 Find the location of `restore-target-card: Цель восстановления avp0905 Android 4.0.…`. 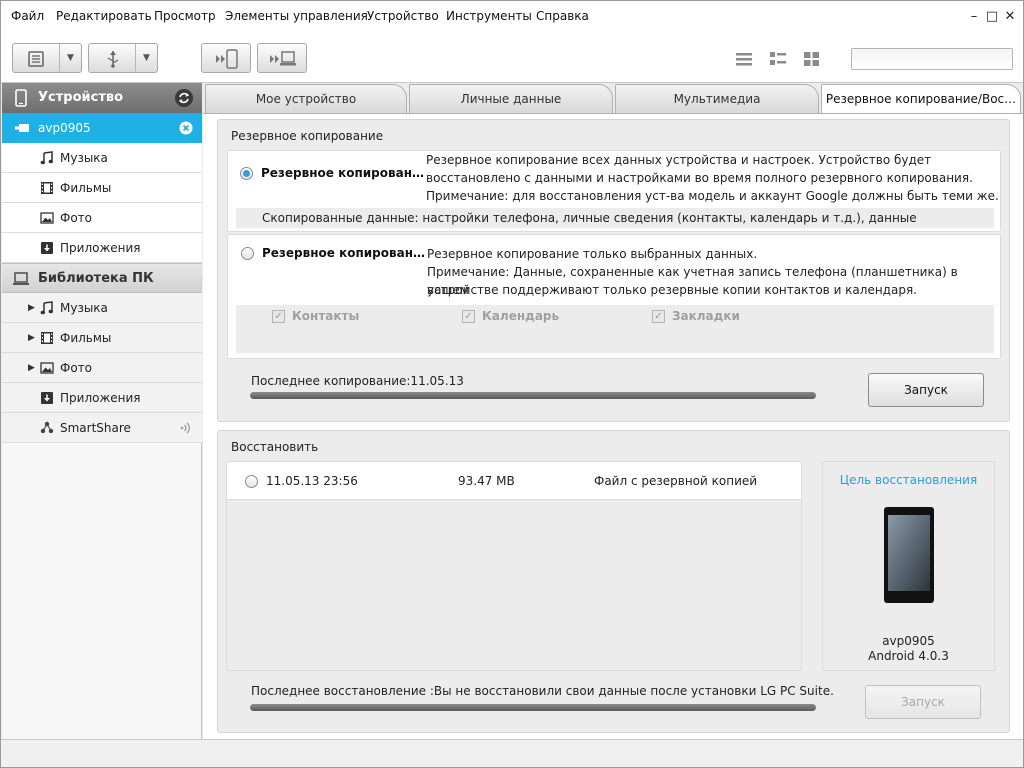

restore-target-card: Цель восстановления avp0905 Android 4.0.… is located at coordinates (908, 566).